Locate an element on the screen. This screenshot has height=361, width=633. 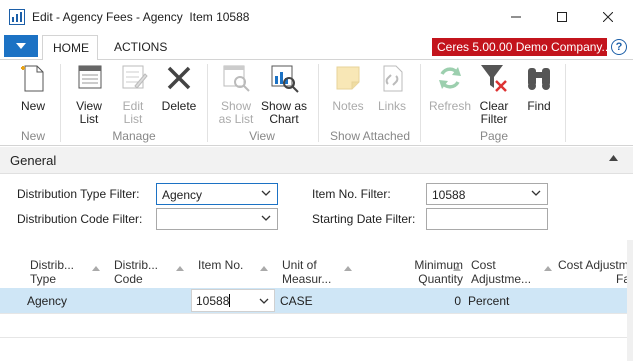
column-header-line: Item No. is located at coordinates (221, 265).